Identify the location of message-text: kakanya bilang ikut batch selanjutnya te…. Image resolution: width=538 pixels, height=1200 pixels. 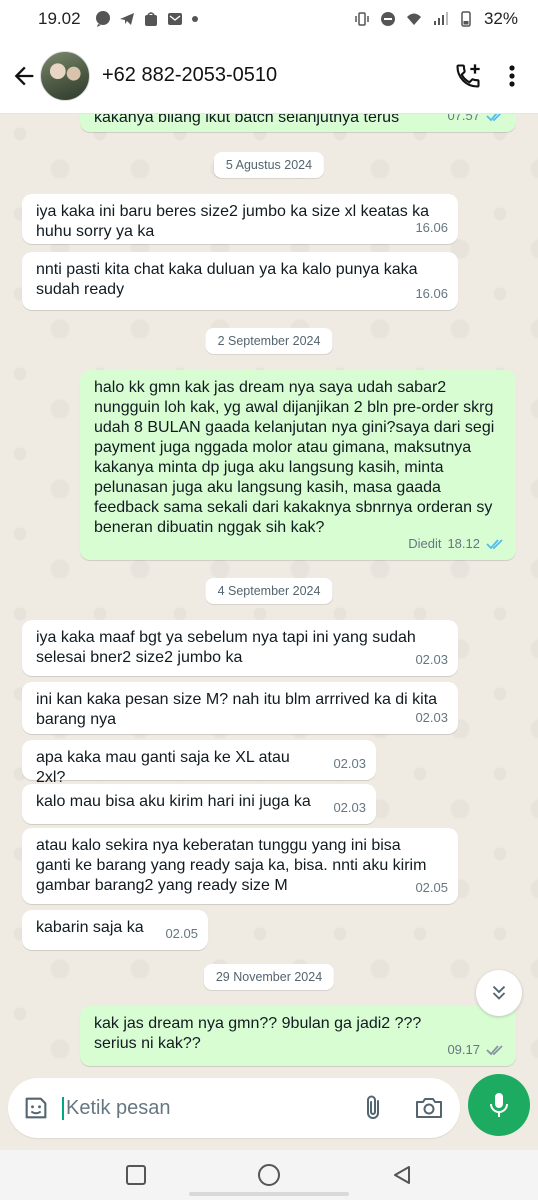
(247, 120).